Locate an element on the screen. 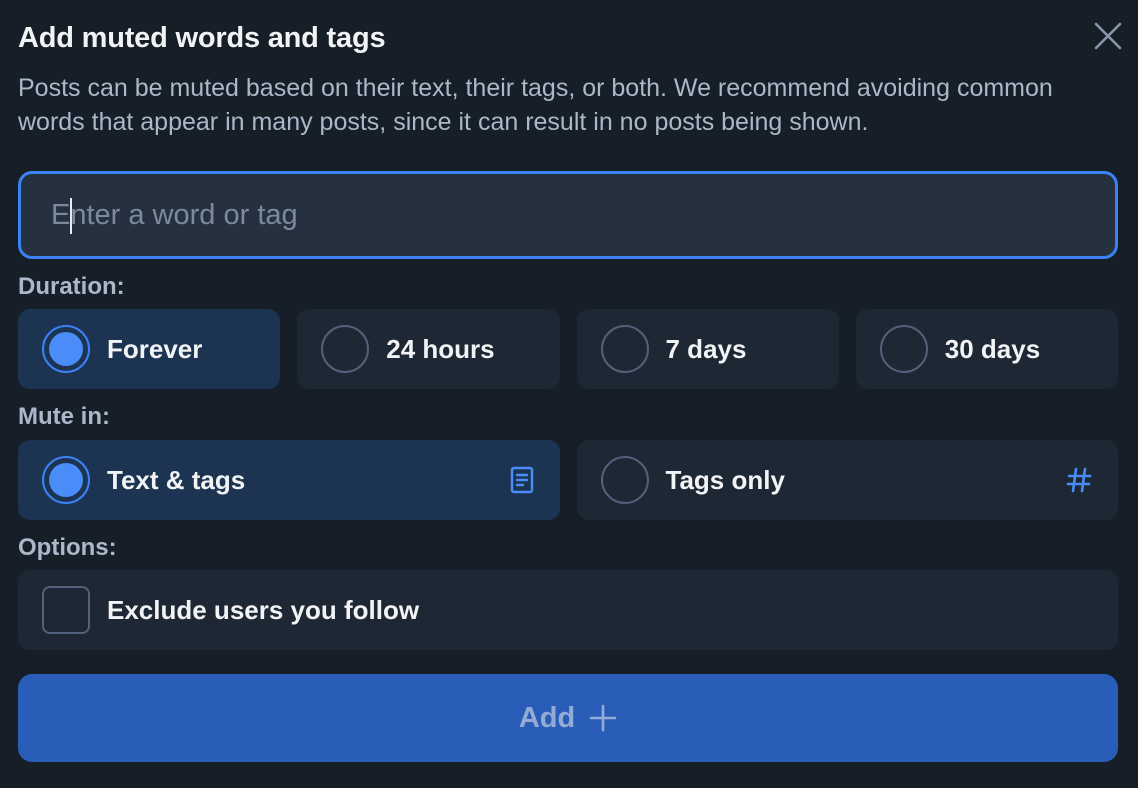 This screenshot has width=1138, height=788. options-label: Options: is located at coordinates (67, 547).